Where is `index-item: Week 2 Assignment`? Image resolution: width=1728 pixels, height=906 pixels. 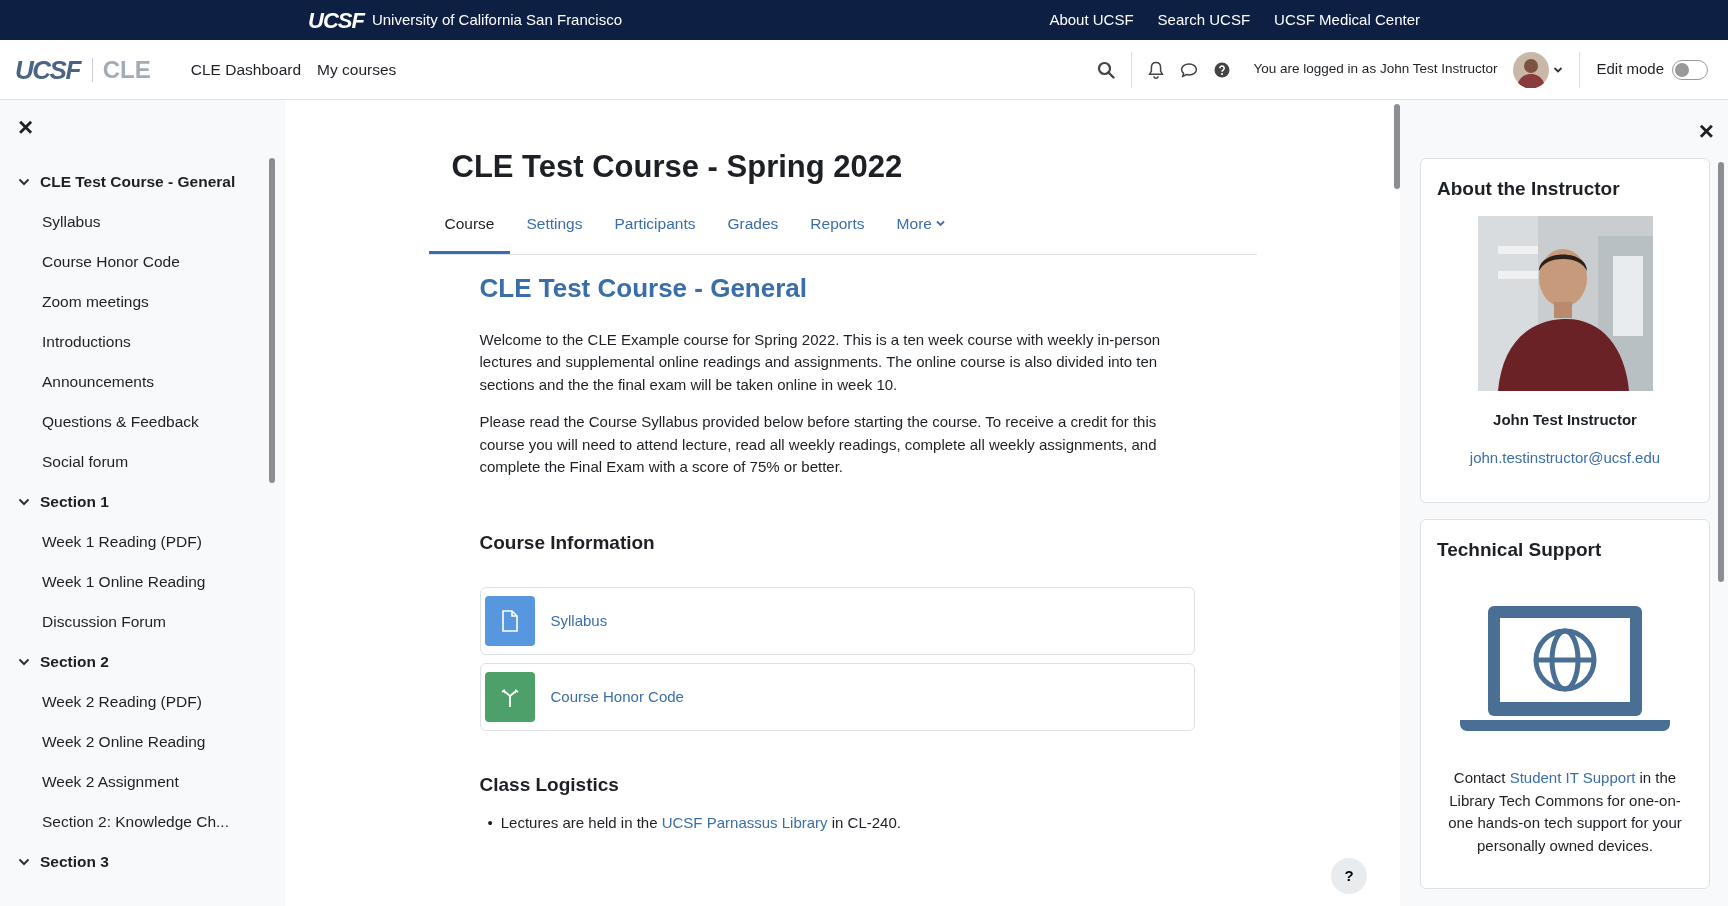 index-item: Week 2 Assignment is located at coordinates (142, 782).